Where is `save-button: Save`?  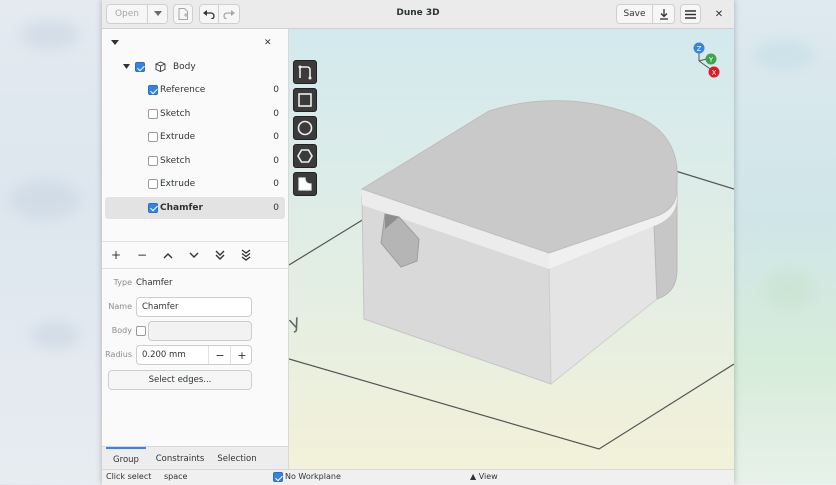
save-button: Save is located at coordinates (634, 14).